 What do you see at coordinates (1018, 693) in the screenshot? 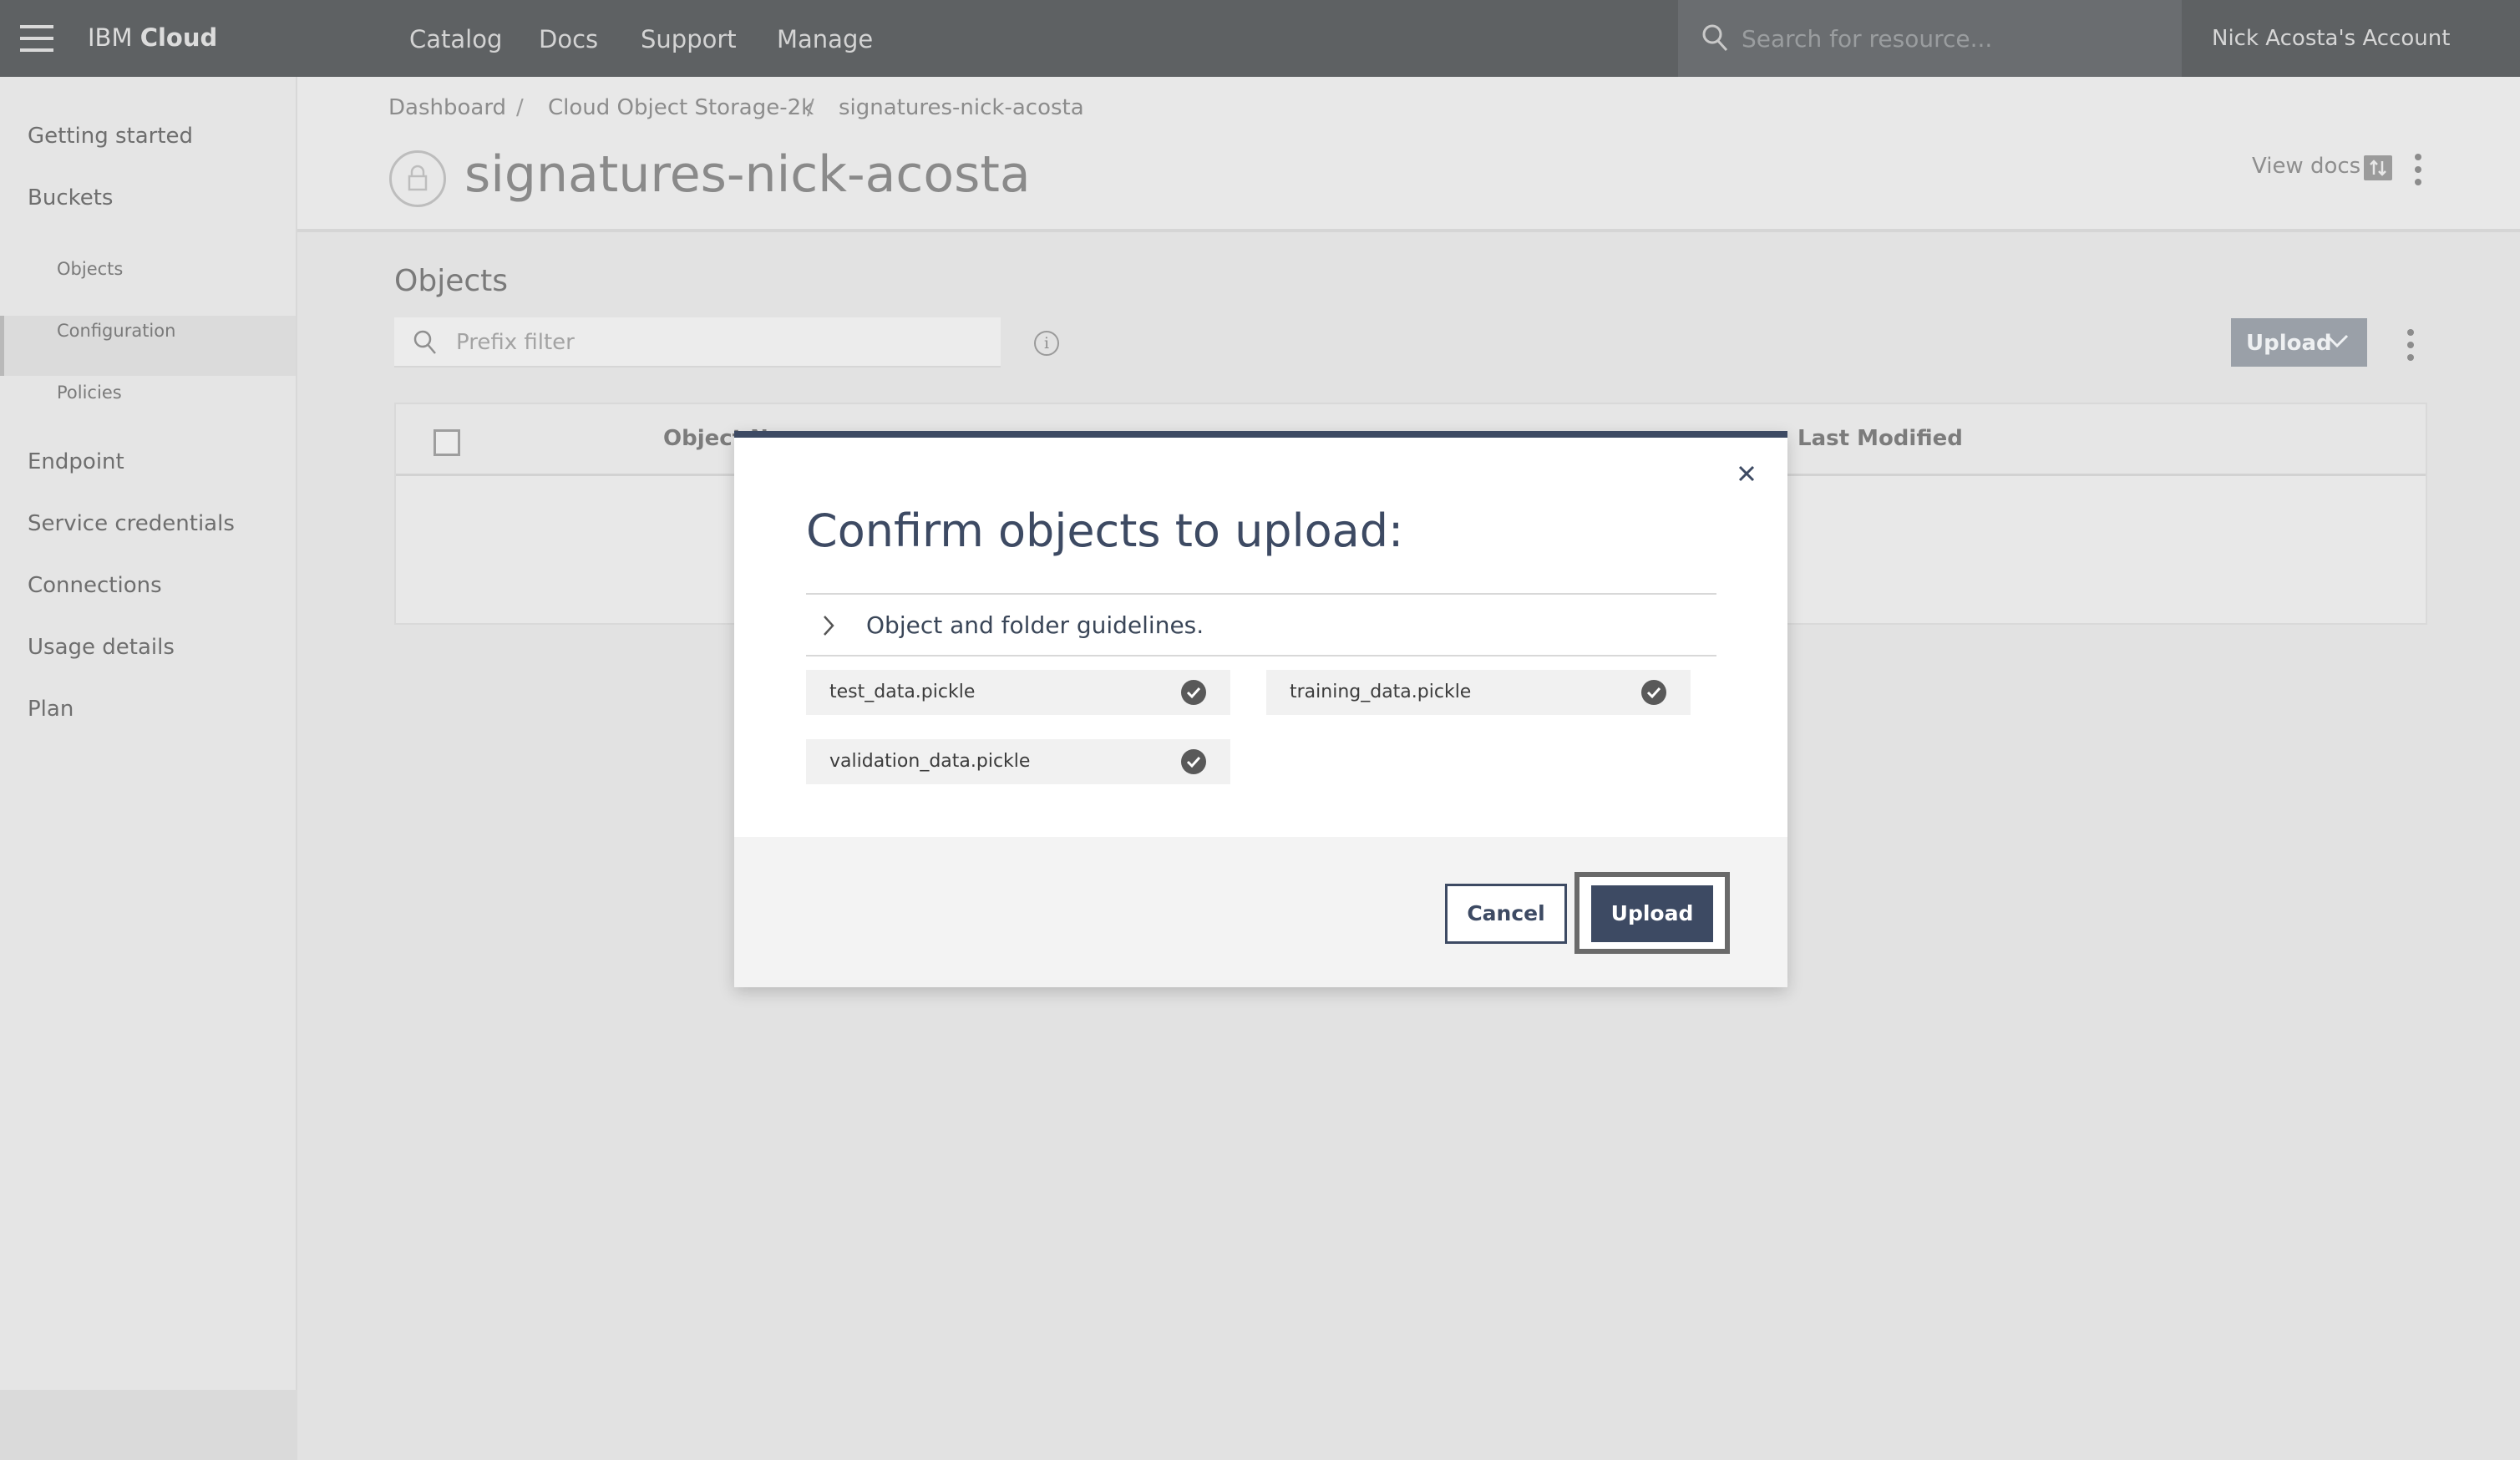
I see `file-chip: test_data.pickle` at bounding box center [1018, 693].